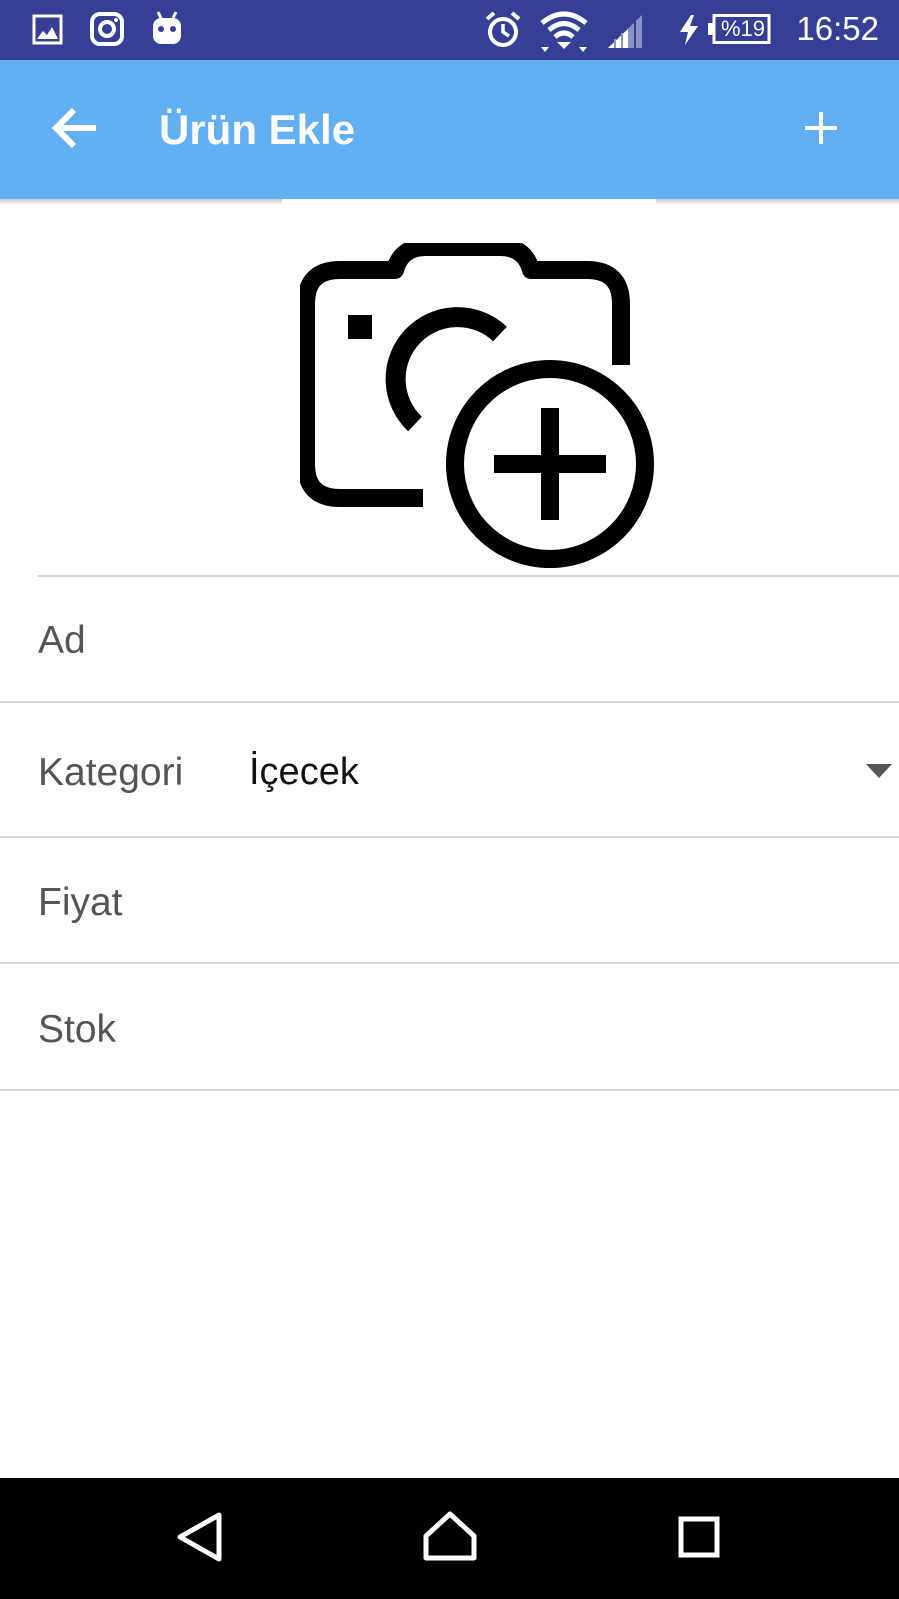 This screenshot has width=899, height=1599. What do you see at coordinates (625, 31) in the screenshot?
I see `signal-icon` at bounding box center [625, 31].